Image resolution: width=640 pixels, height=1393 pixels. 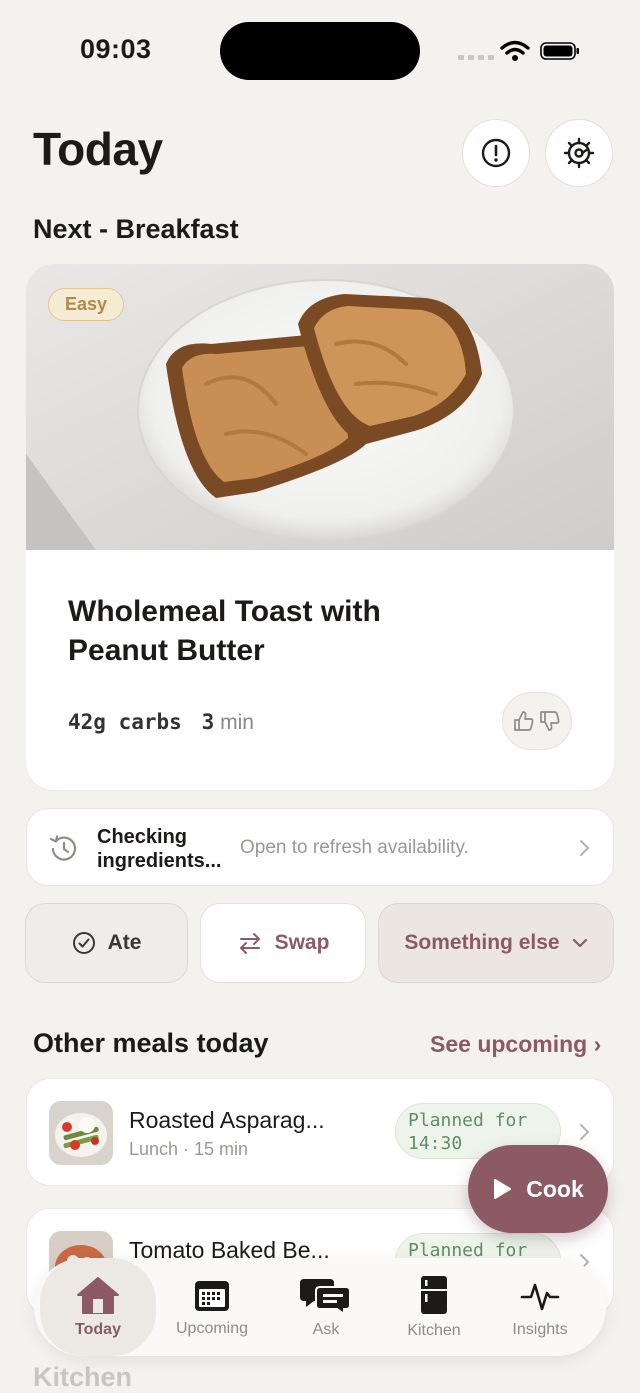 What do you see at coordinates (579, 943) in the screenshot?
I see `chevron-down-icon` at bounding box center [579, 943].